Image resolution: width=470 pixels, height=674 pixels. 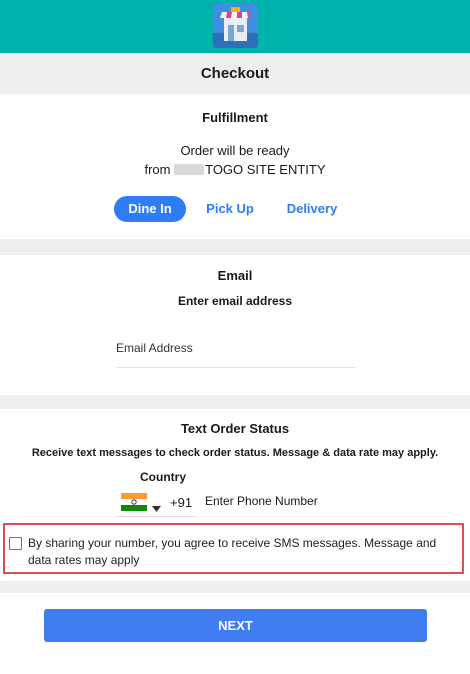 What do you see at coordinates (163, 477) in the screenshot?
I see `country-label: Country` at bounding box center [163, 477].